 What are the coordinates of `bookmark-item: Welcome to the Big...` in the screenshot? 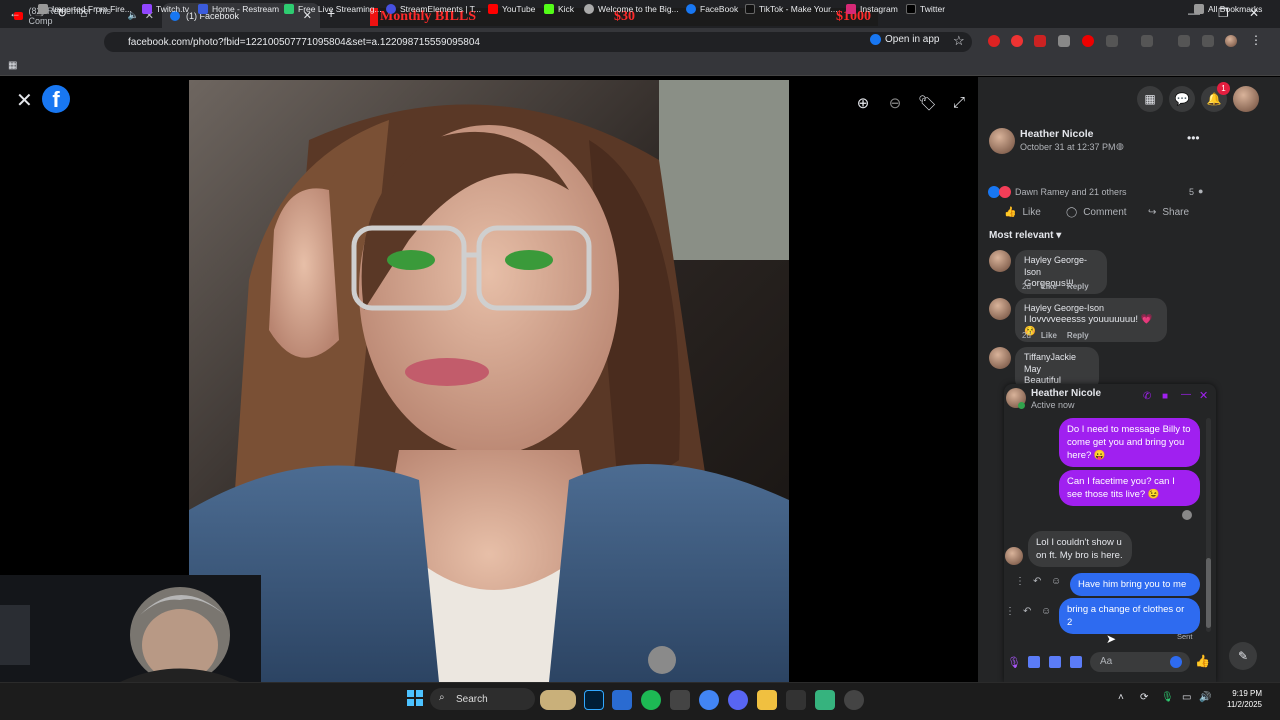 It's located at (631, 9).